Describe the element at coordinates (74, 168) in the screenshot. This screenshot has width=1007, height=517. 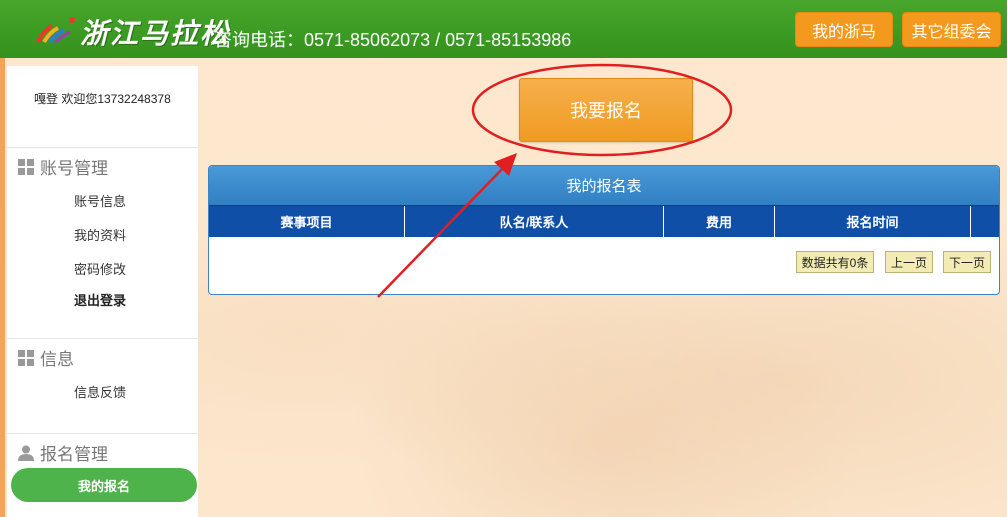
I see `section-title: 账号管理` at that location.